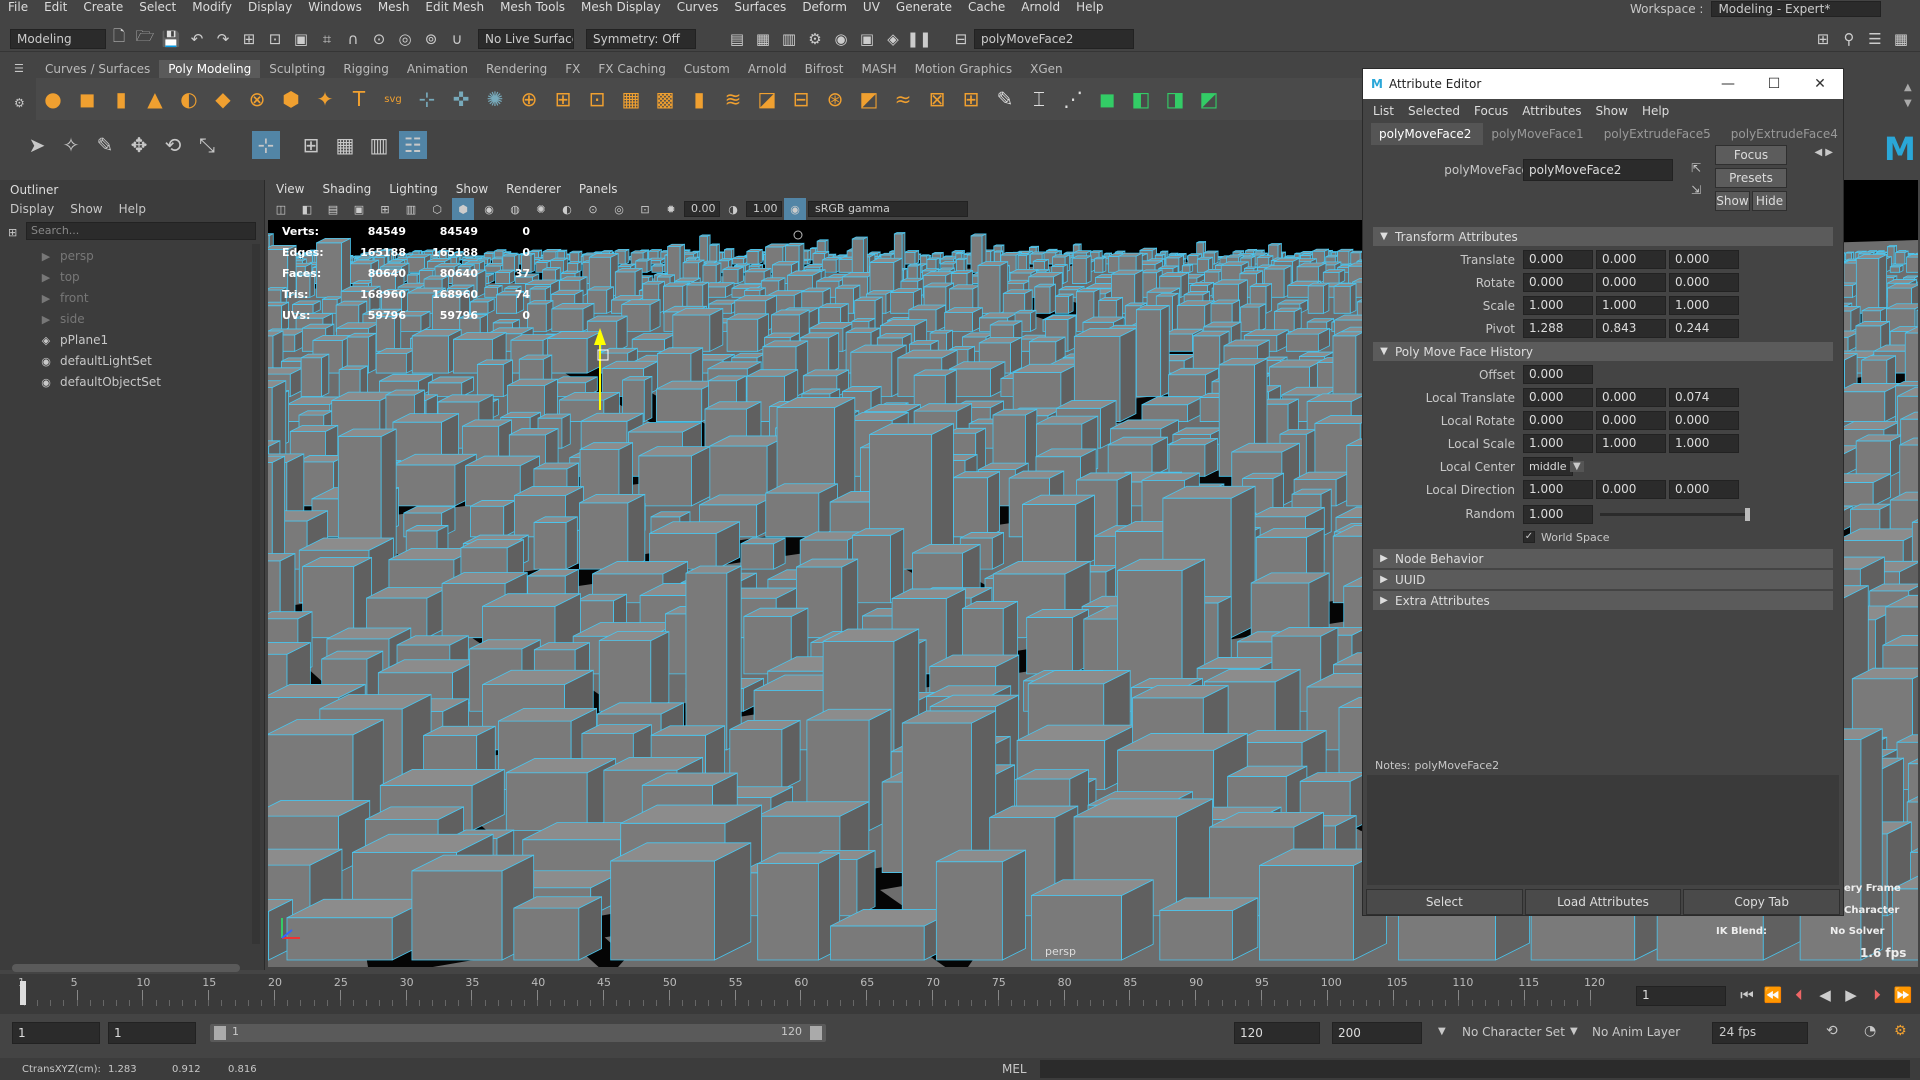 This screenshot has width=1920, height=1080. Describe the element at coordinates (1551, 111) in the screenshot. I see `ae-menu-attributes: Attributes` at that location.